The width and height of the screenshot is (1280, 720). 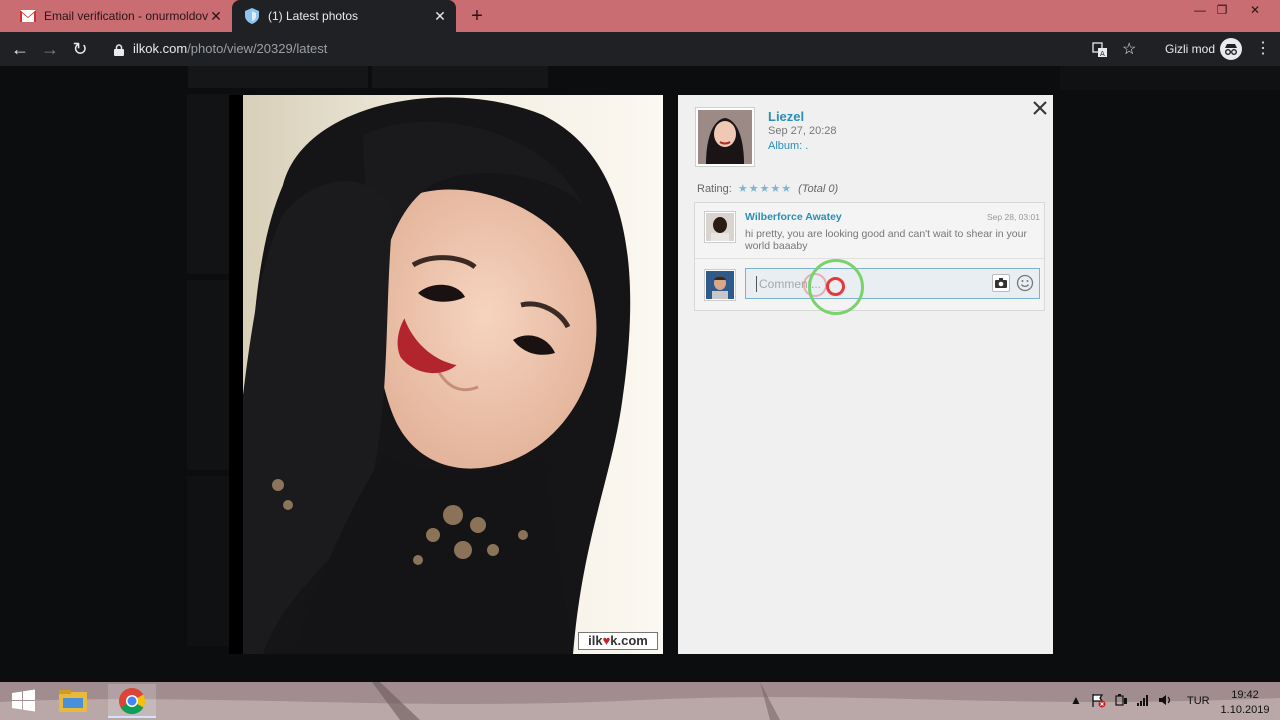 I want to click on lock-icon, so click(x=119, y=52).